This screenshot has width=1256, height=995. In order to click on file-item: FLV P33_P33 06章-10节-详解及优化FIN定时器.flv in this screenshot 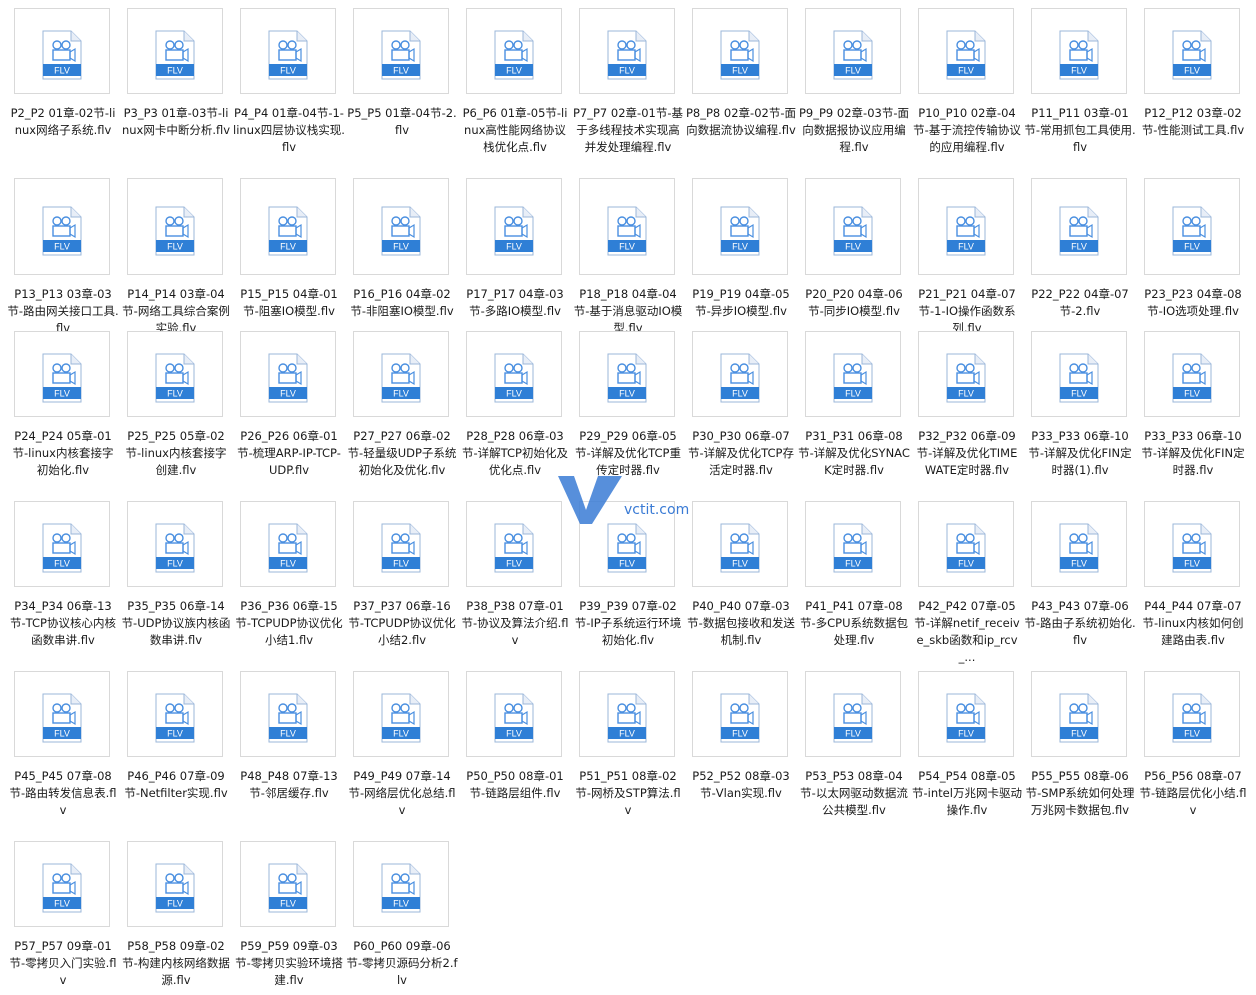, I will do `click(1193, 404)`.